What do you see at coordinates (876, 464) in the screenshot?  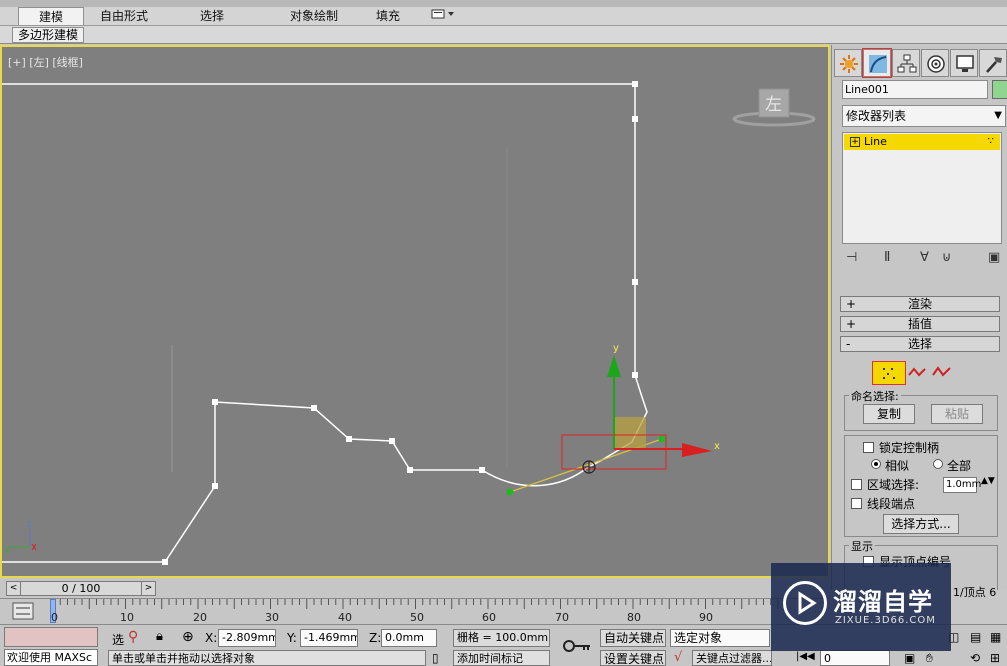 I see `alike-radio` at bounding box center [876, 464].